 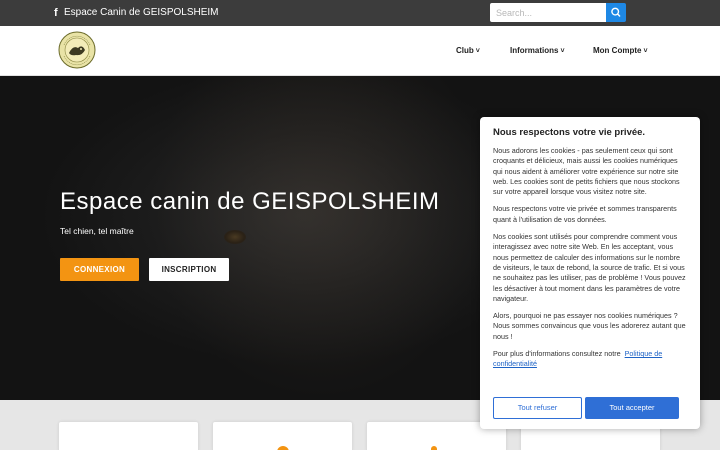 What do you see at coordinates (569, 132) in the screenshot?
I see `cookie-title: Nous respectons votre vie privée.` at bounding box center [569, 132].